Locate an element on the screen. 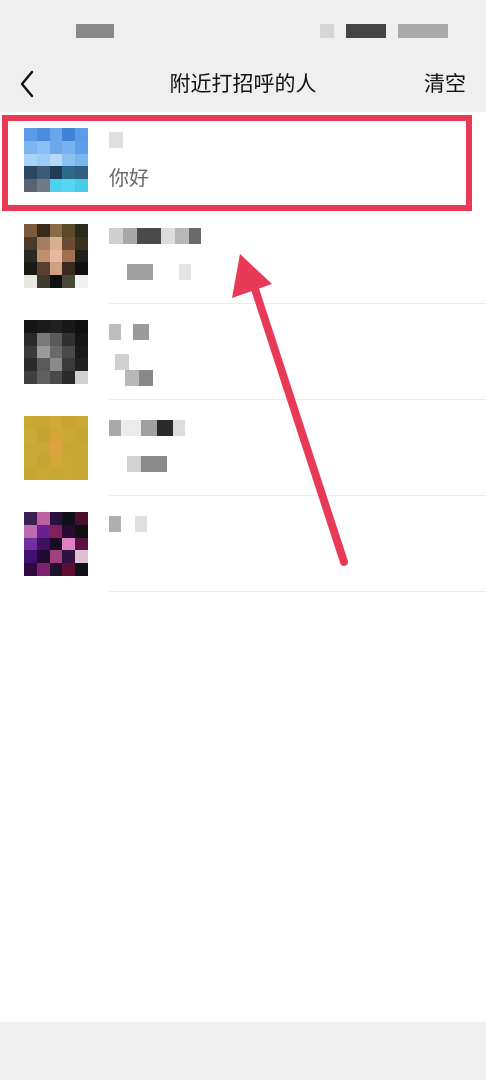  status-bar is located at coordinates (243, 30).